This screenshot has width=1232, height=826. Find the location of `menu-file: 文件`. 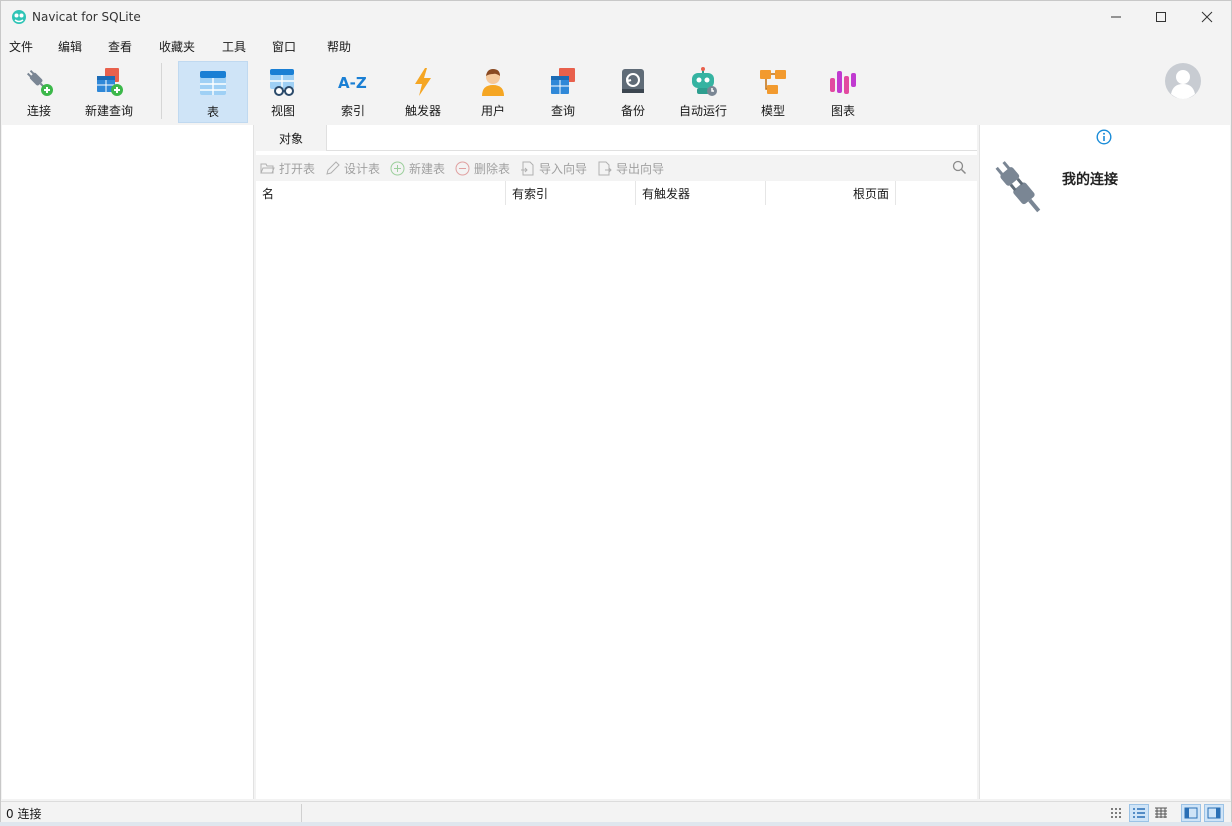

menu-file: 文件 is located at coordinates (21, 46).